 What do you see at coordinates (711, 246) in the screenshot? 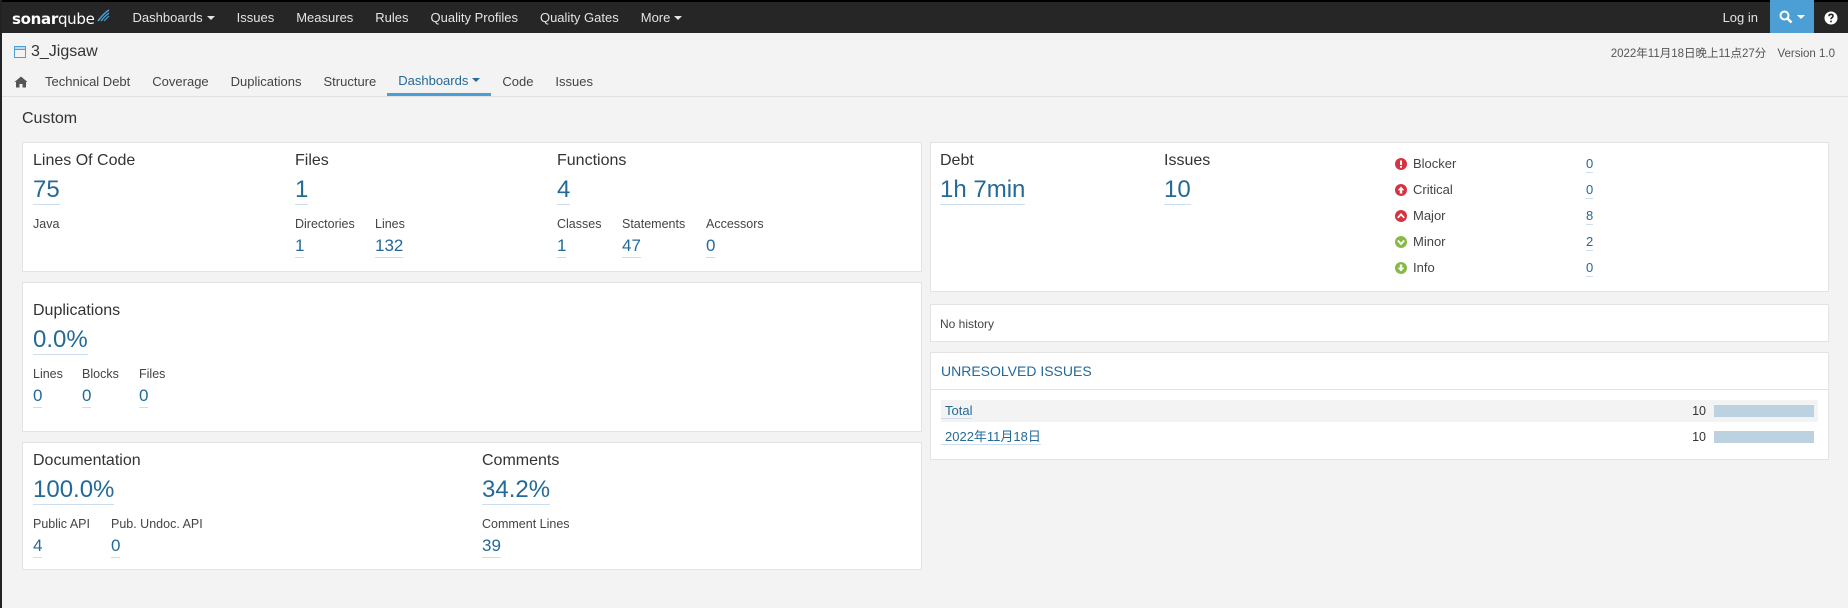
I see `accessors-value: 0` at bounding box center [711, 246].